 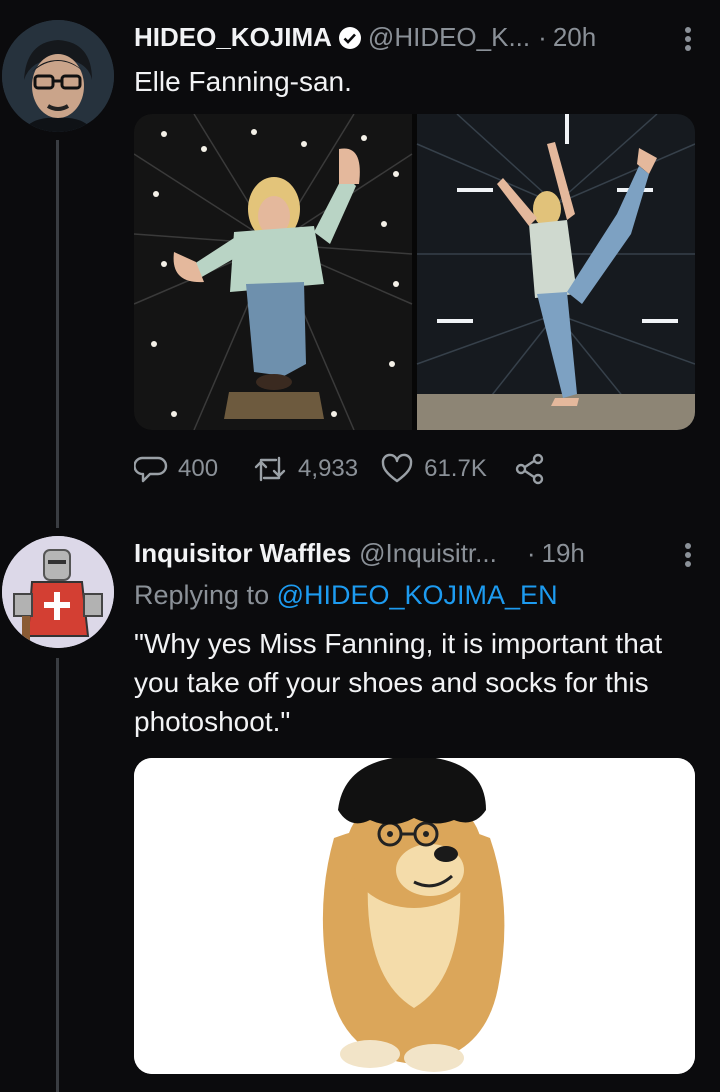 What do you see at coordinates (350, 38) in the screenshot?
I see `verified-icon` at bounding box center [350, 38].